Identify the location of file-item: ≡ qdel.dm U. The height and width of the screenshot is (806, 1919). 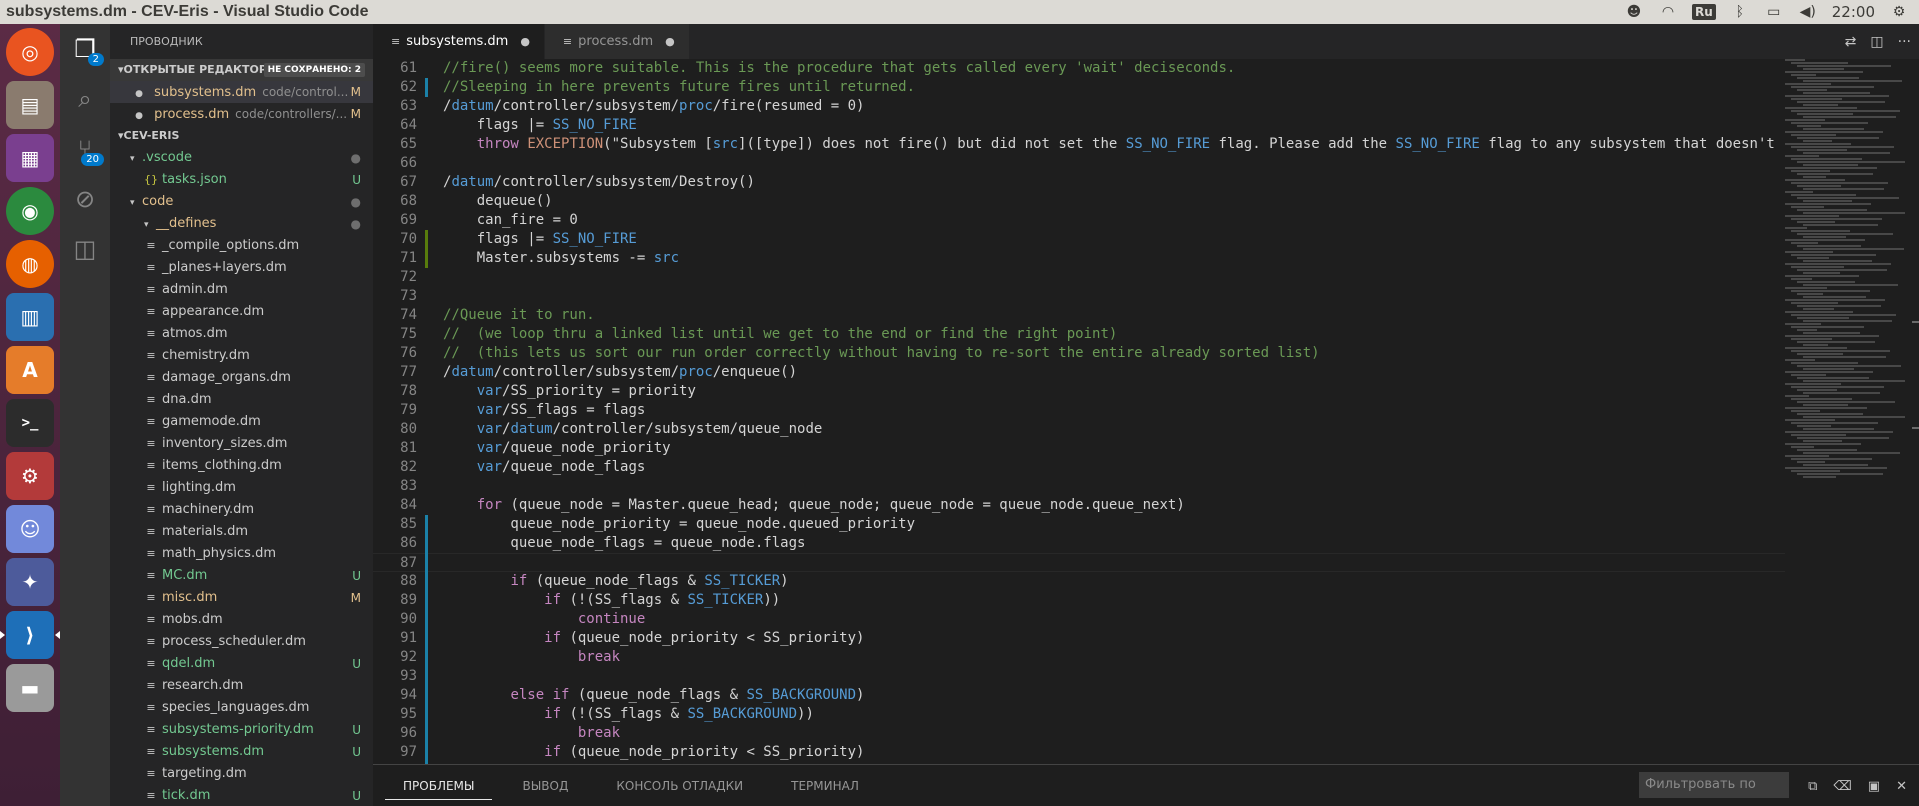
(241, 664).